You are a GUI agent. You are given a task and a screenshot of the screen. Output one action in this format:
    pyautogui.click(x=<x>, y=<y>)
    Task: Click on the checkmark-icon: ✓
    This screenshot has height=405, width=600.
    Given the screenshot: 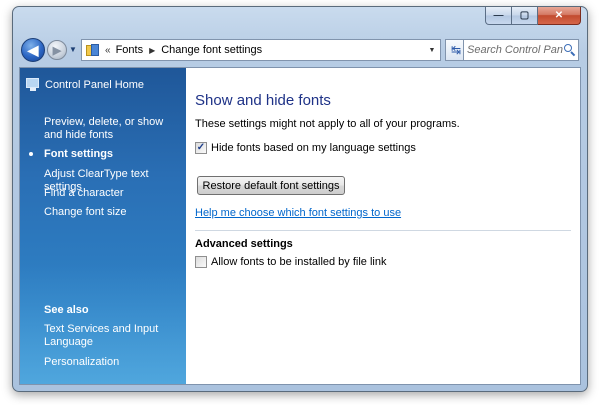 What is the action you would take?
    pyautogui.click(x=201, y=147)
    